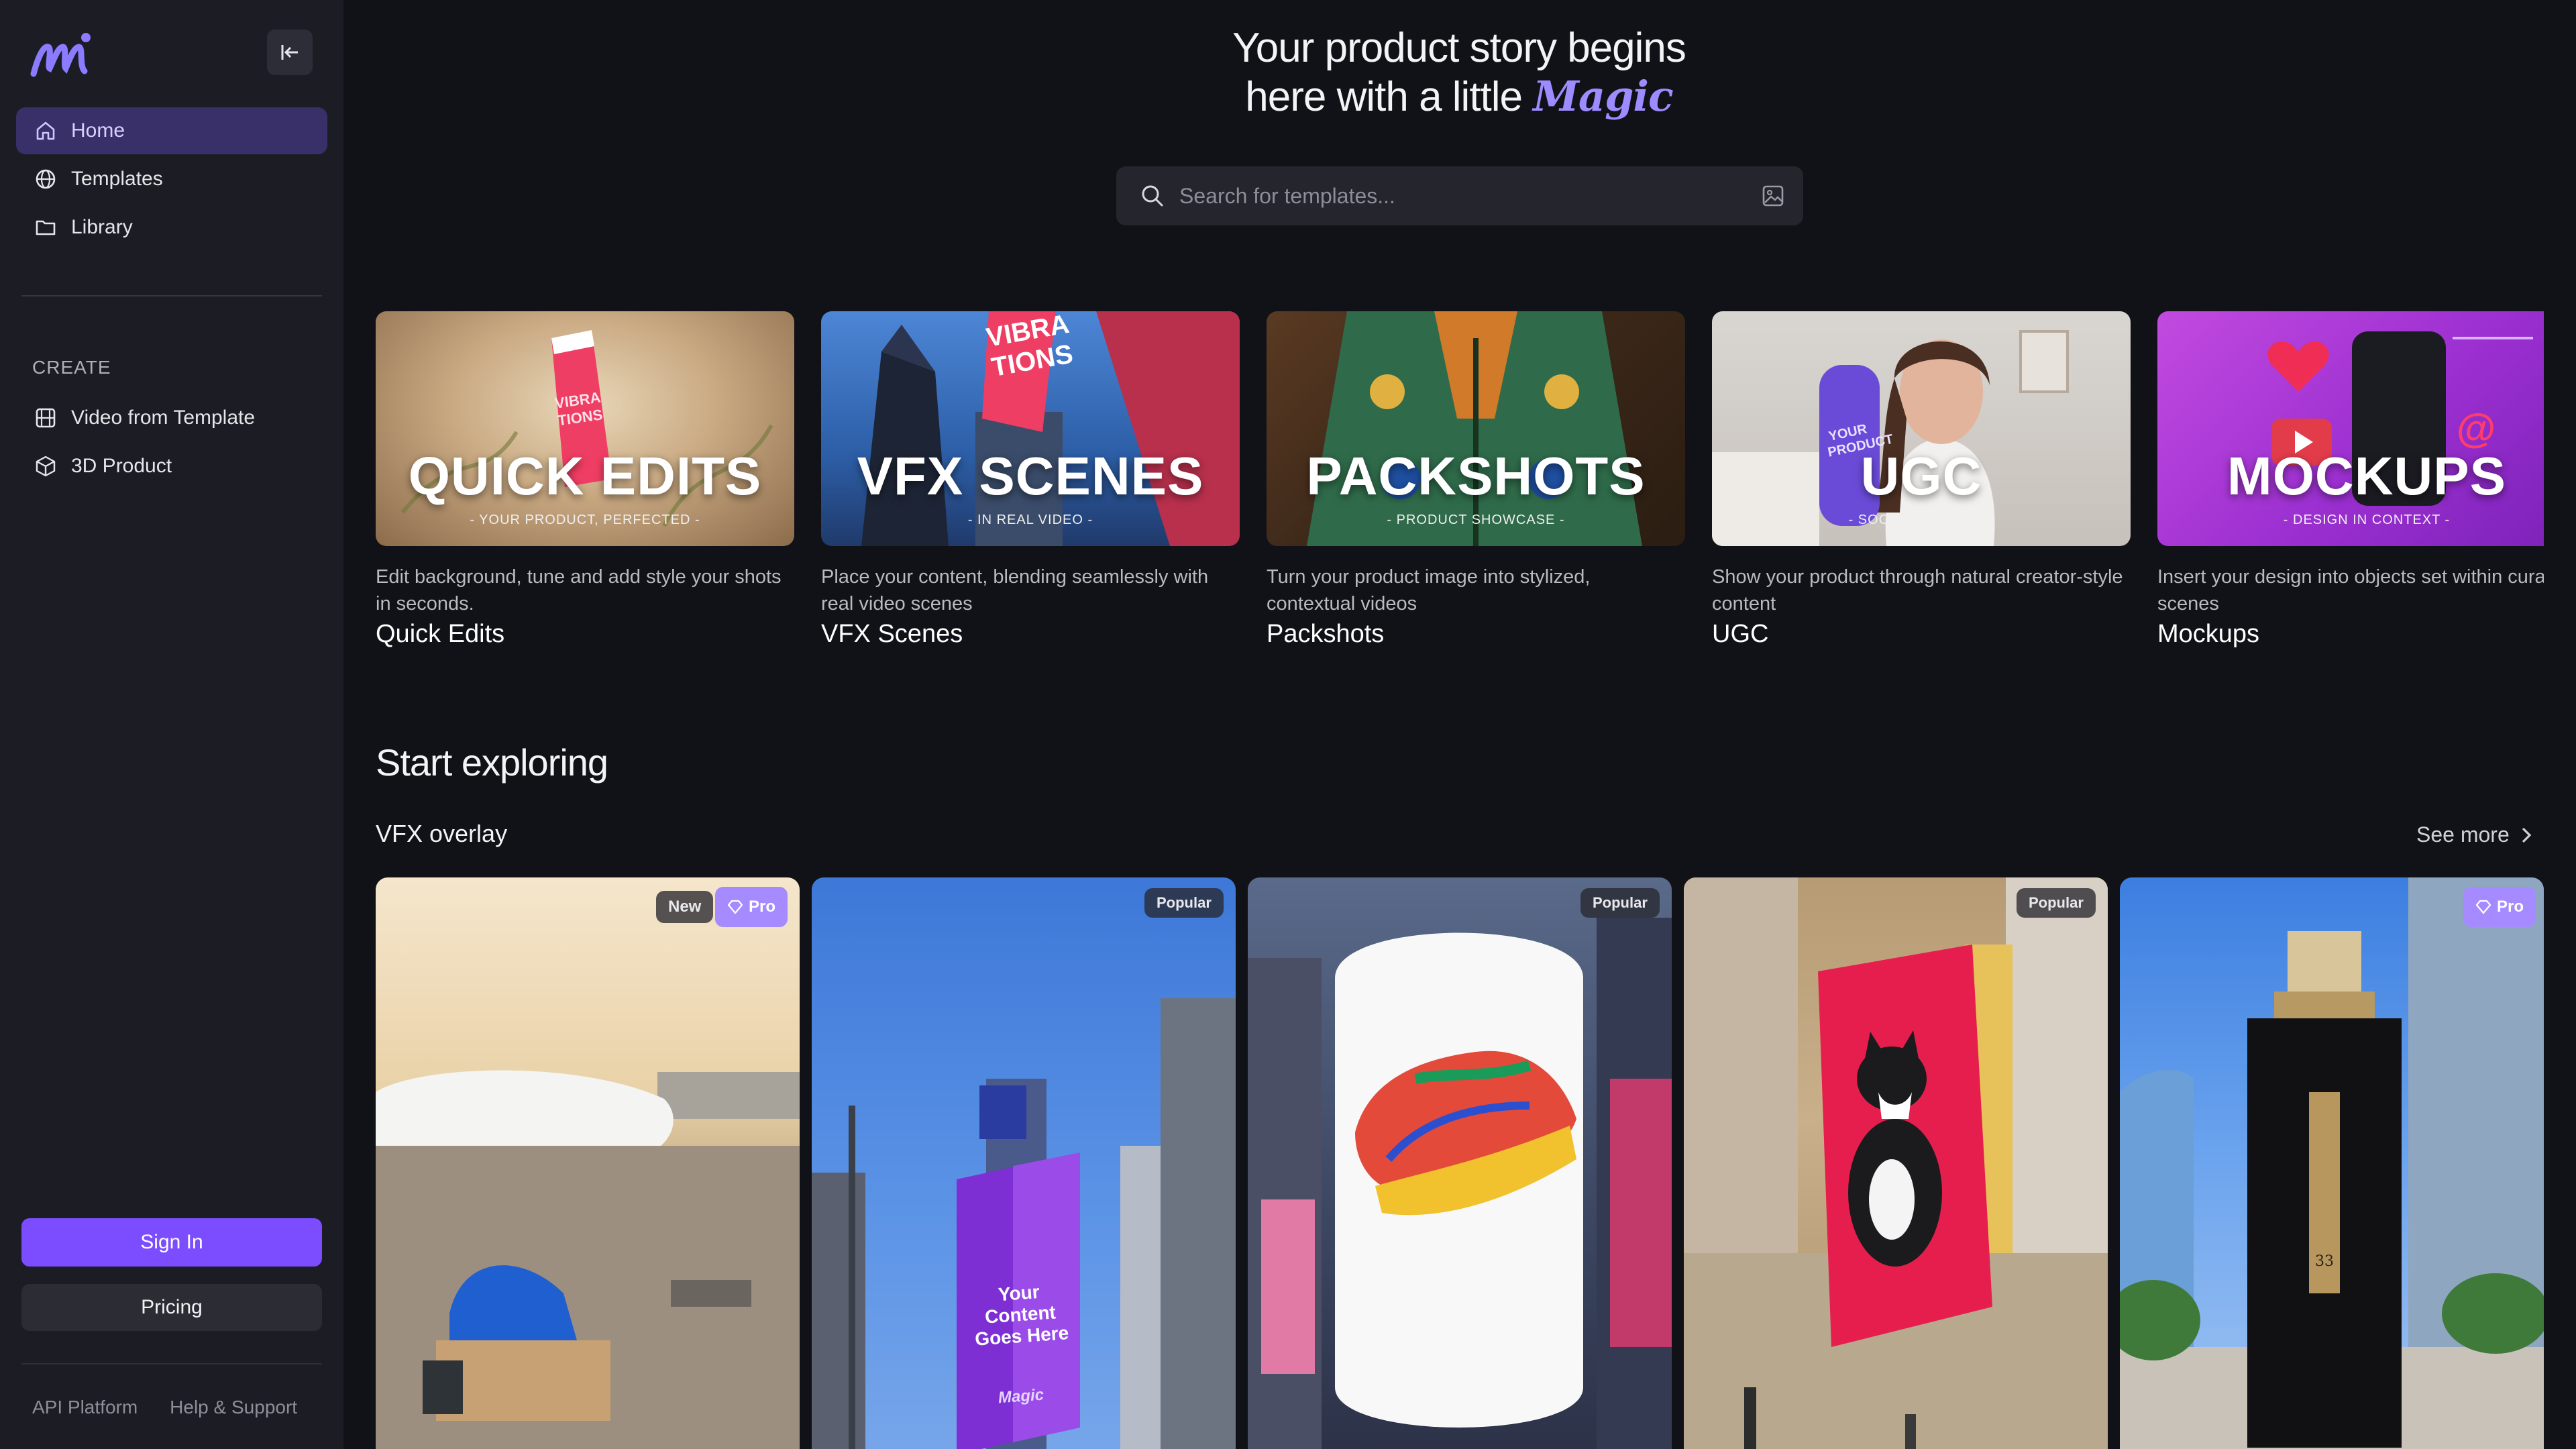 Image resolution: width=2576 pixels, height=1449 pixels. Describe the element at coordinates (1024, 1163) in the screenshot. I see `vfx-card-2: Your Content Goes Here Magic Popular` at that location.